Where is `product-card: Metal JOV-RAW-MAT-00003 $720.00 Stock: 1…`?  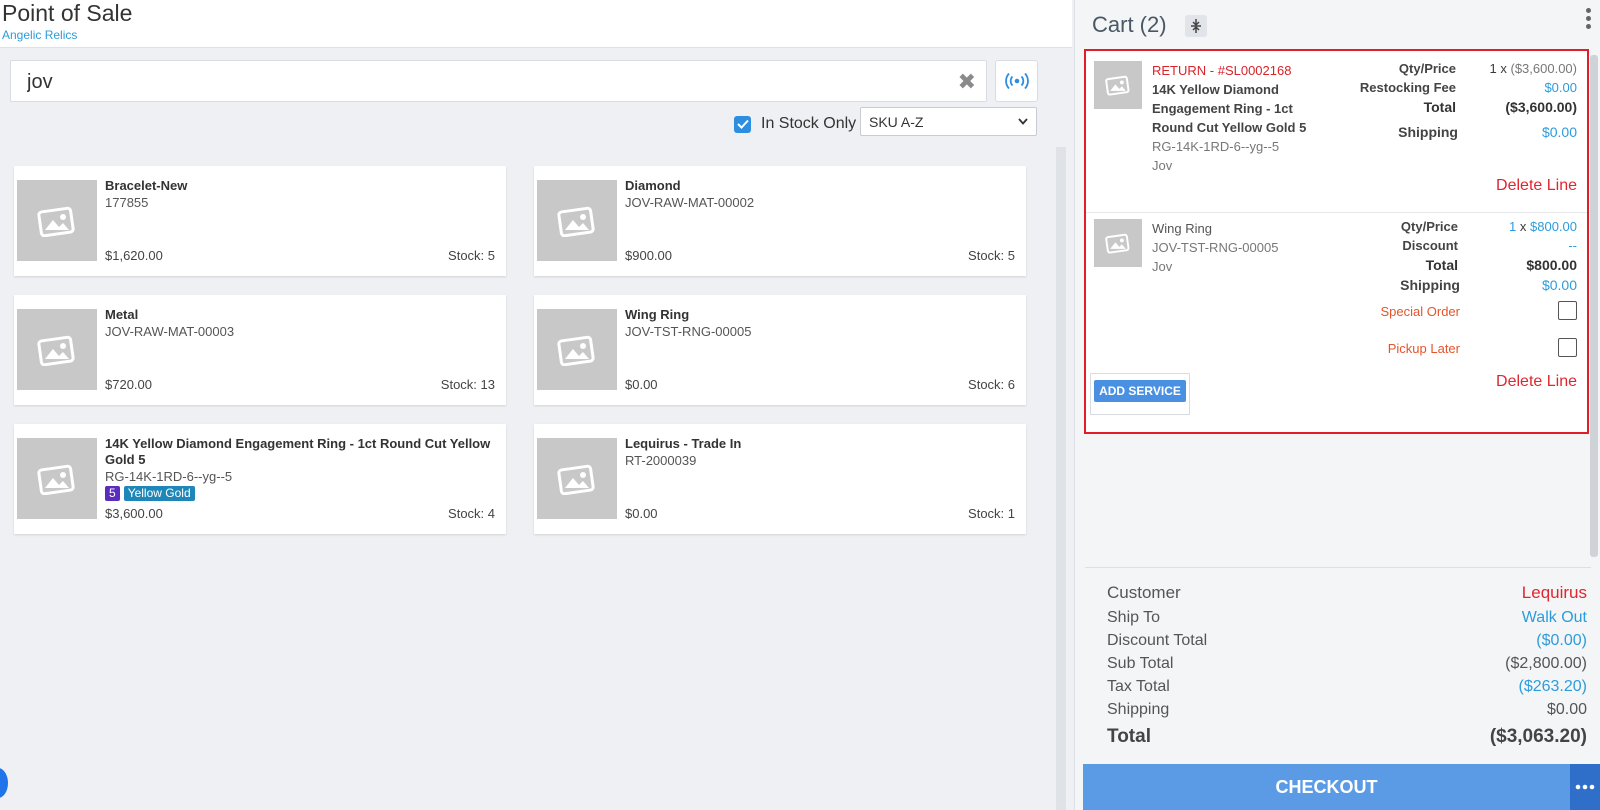
product-card: Metal JOV-RAW-MAT-00003 $720.00 Stock: 1… is located at coordinates (260, 350).